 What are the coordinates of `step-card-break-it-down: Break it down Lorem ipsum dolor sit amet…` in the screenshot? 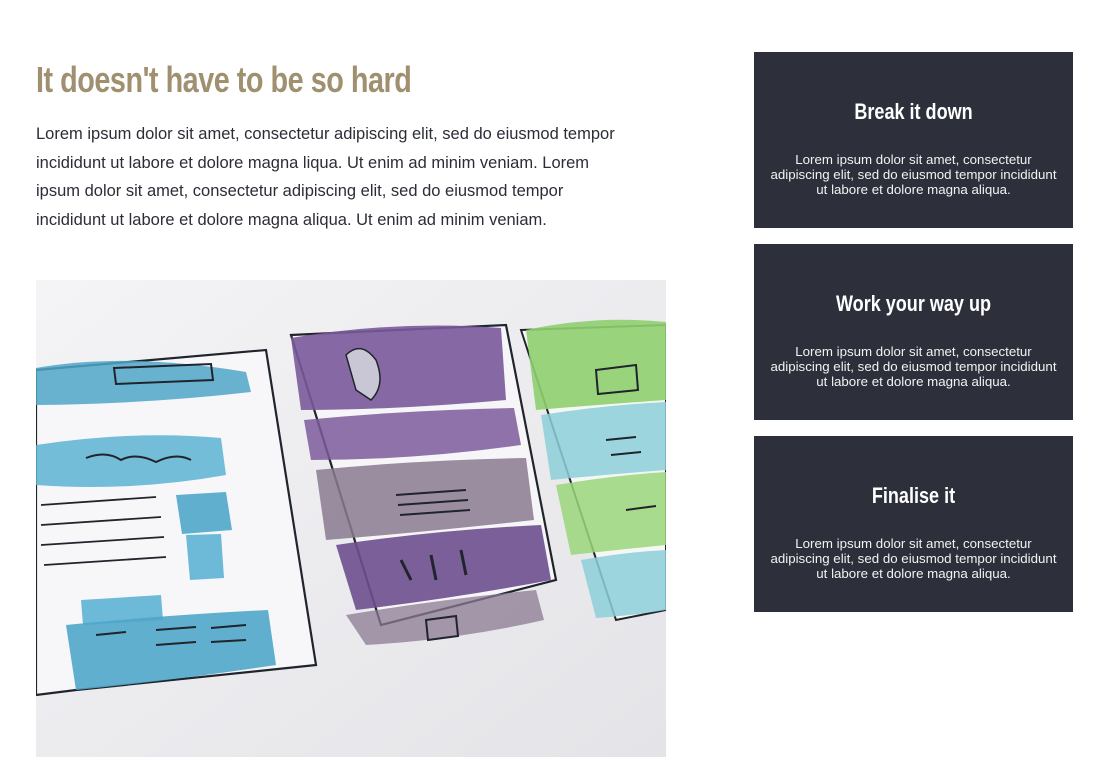 It's located at (913, 140).